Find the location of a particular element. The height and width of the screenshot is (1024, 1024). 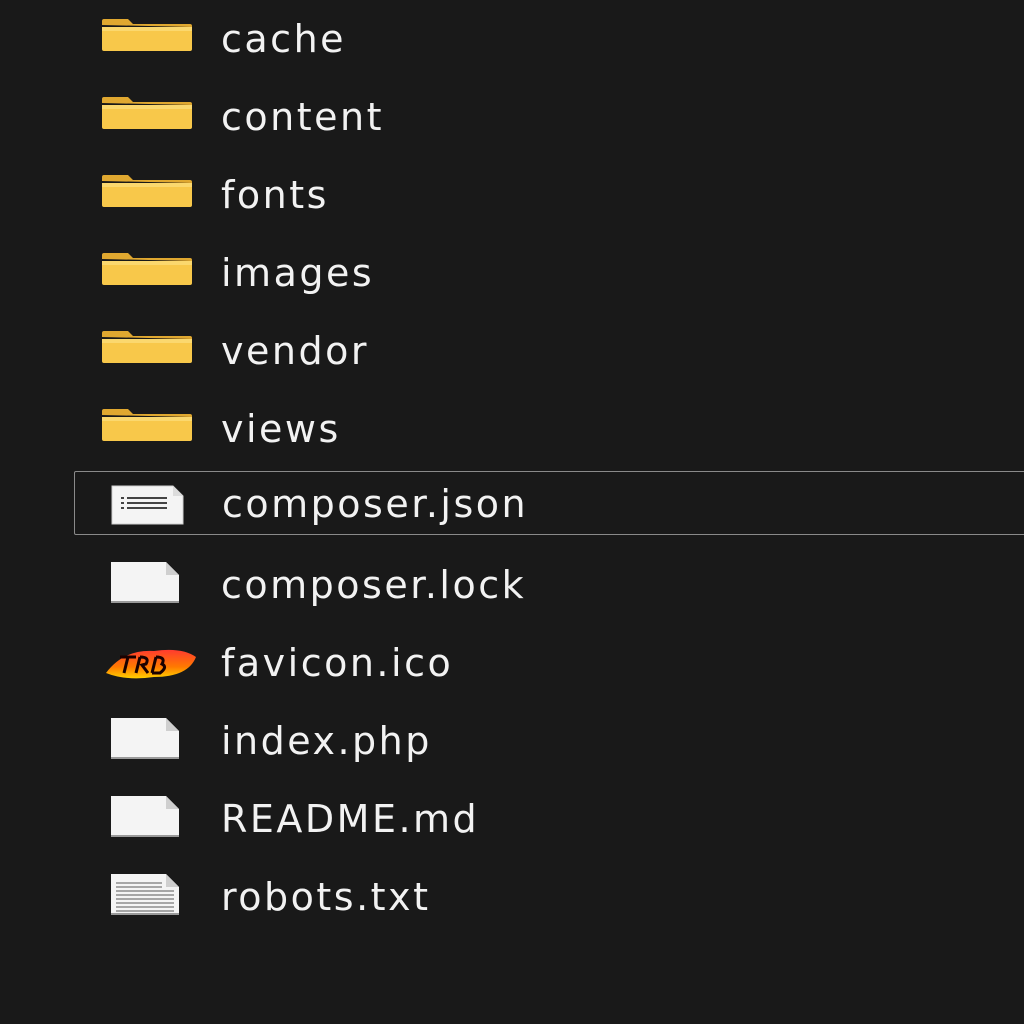

list-item-cache: cache is located at coordinates (549, 39).